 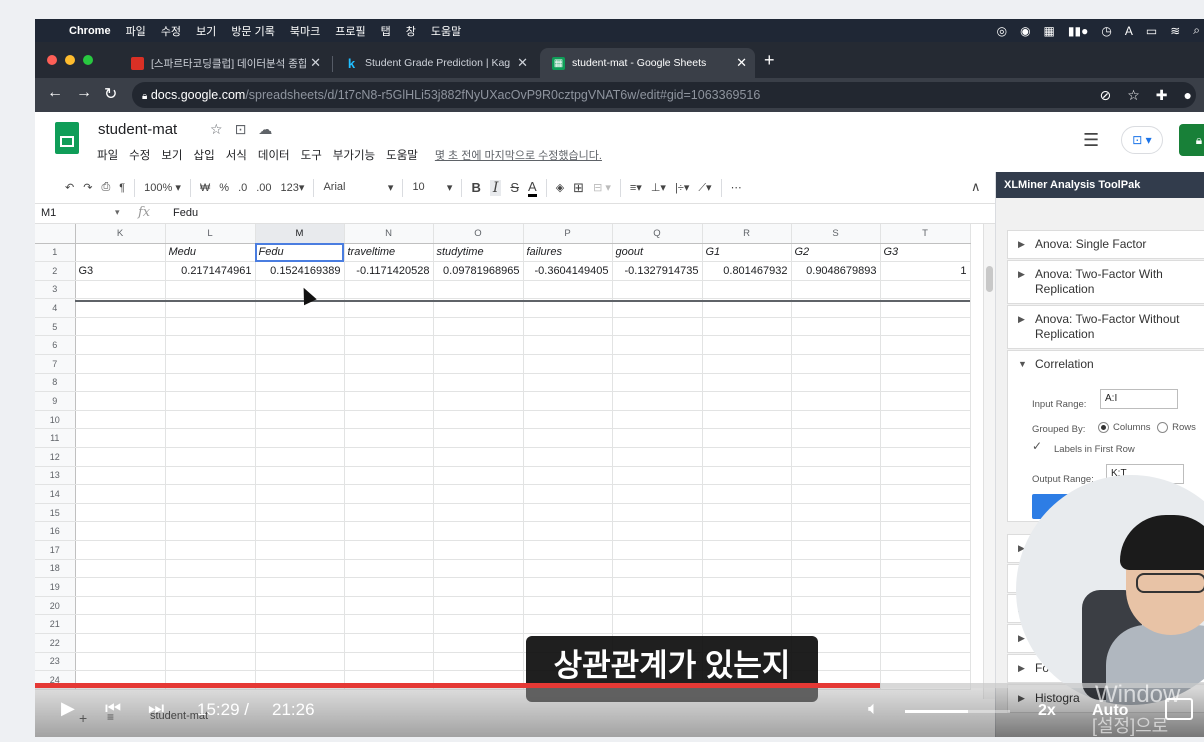 What do you see at coordinates (55, 364) in the screenshot?
I see `row-header: 7` at bounding box center [55, 364].